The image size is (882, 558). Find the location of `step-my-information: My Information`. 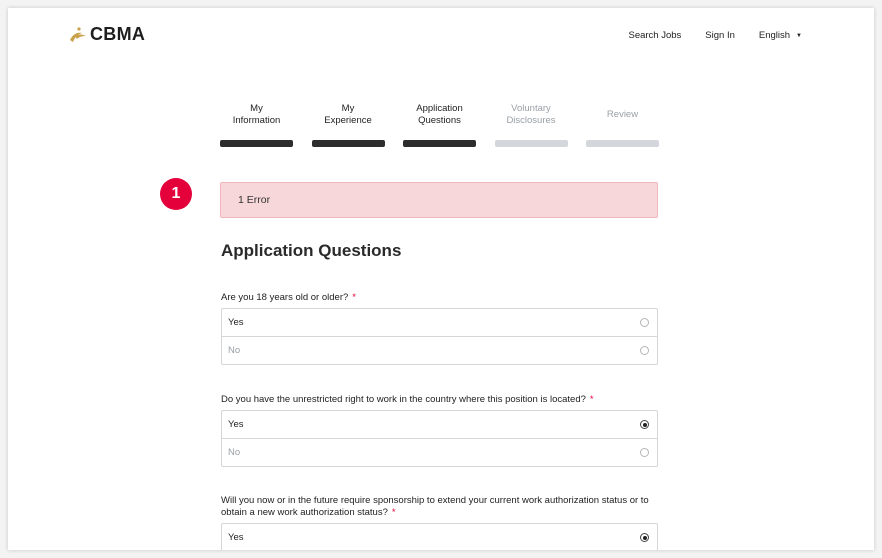

step-my-information: My Information is located at coordinates (256, 124).